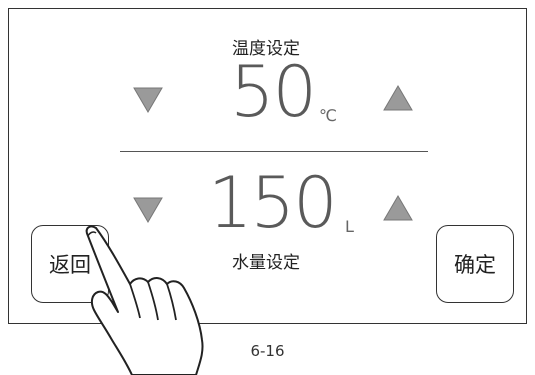  What do you see at coordinates (273, 203) in the screenshot?
I see `water-value: 150` at bounding box center [273, 203].